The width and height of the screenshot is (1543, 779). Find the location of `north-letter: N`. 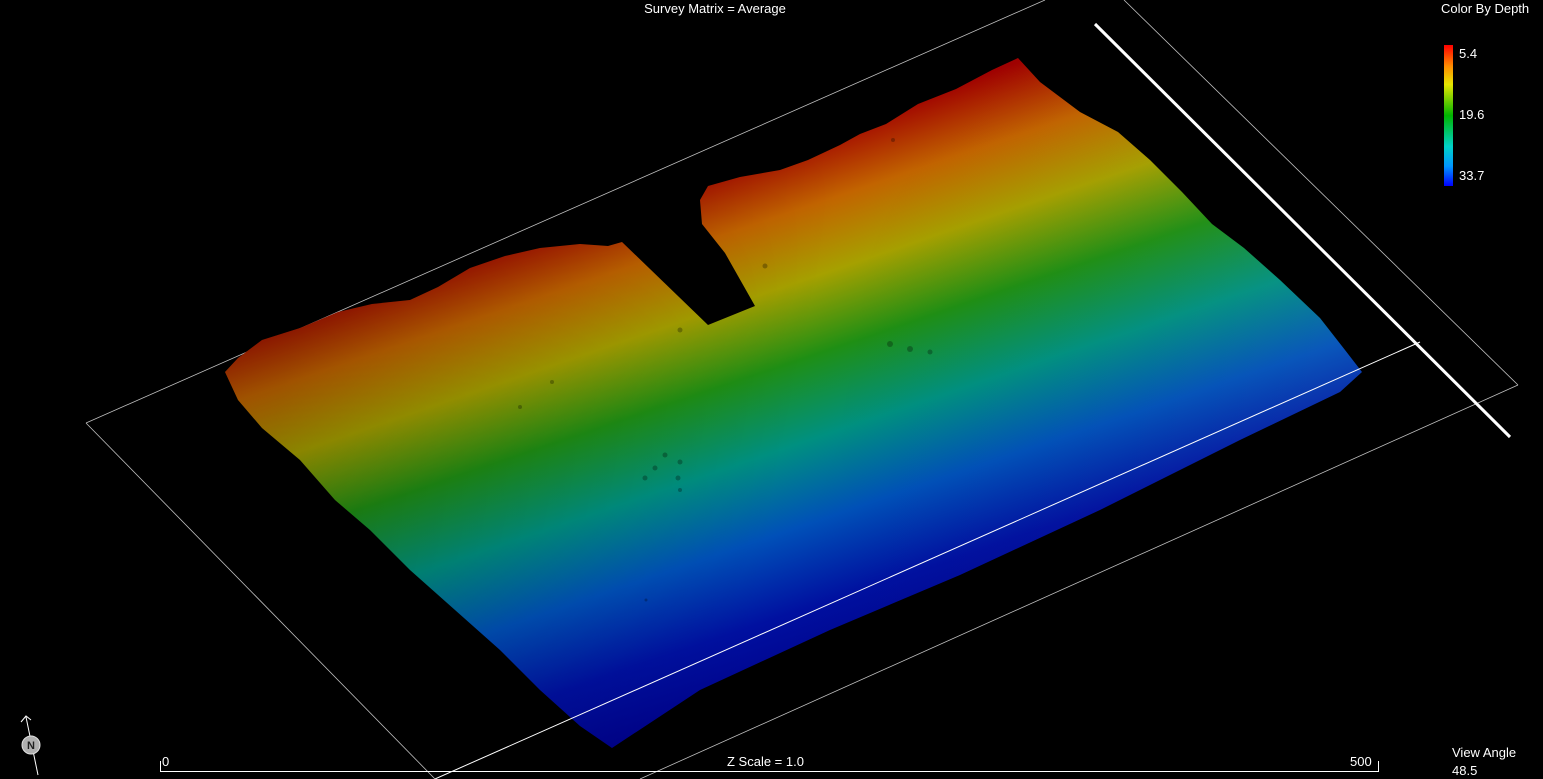

north-letter: N is located at coordinates (31, 746).